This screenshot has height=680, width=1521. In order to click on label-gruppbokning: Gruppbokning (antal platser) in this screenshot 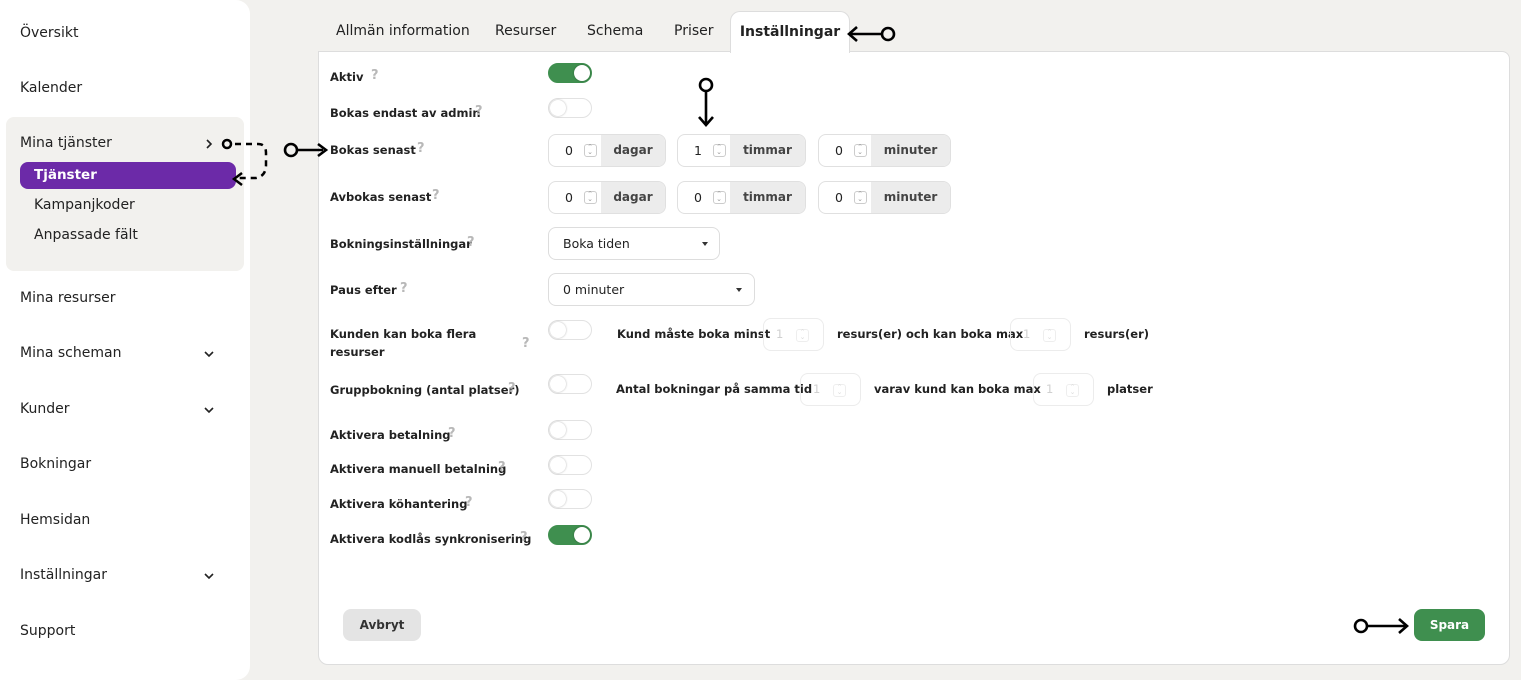, I will do `click(425, 390)`.